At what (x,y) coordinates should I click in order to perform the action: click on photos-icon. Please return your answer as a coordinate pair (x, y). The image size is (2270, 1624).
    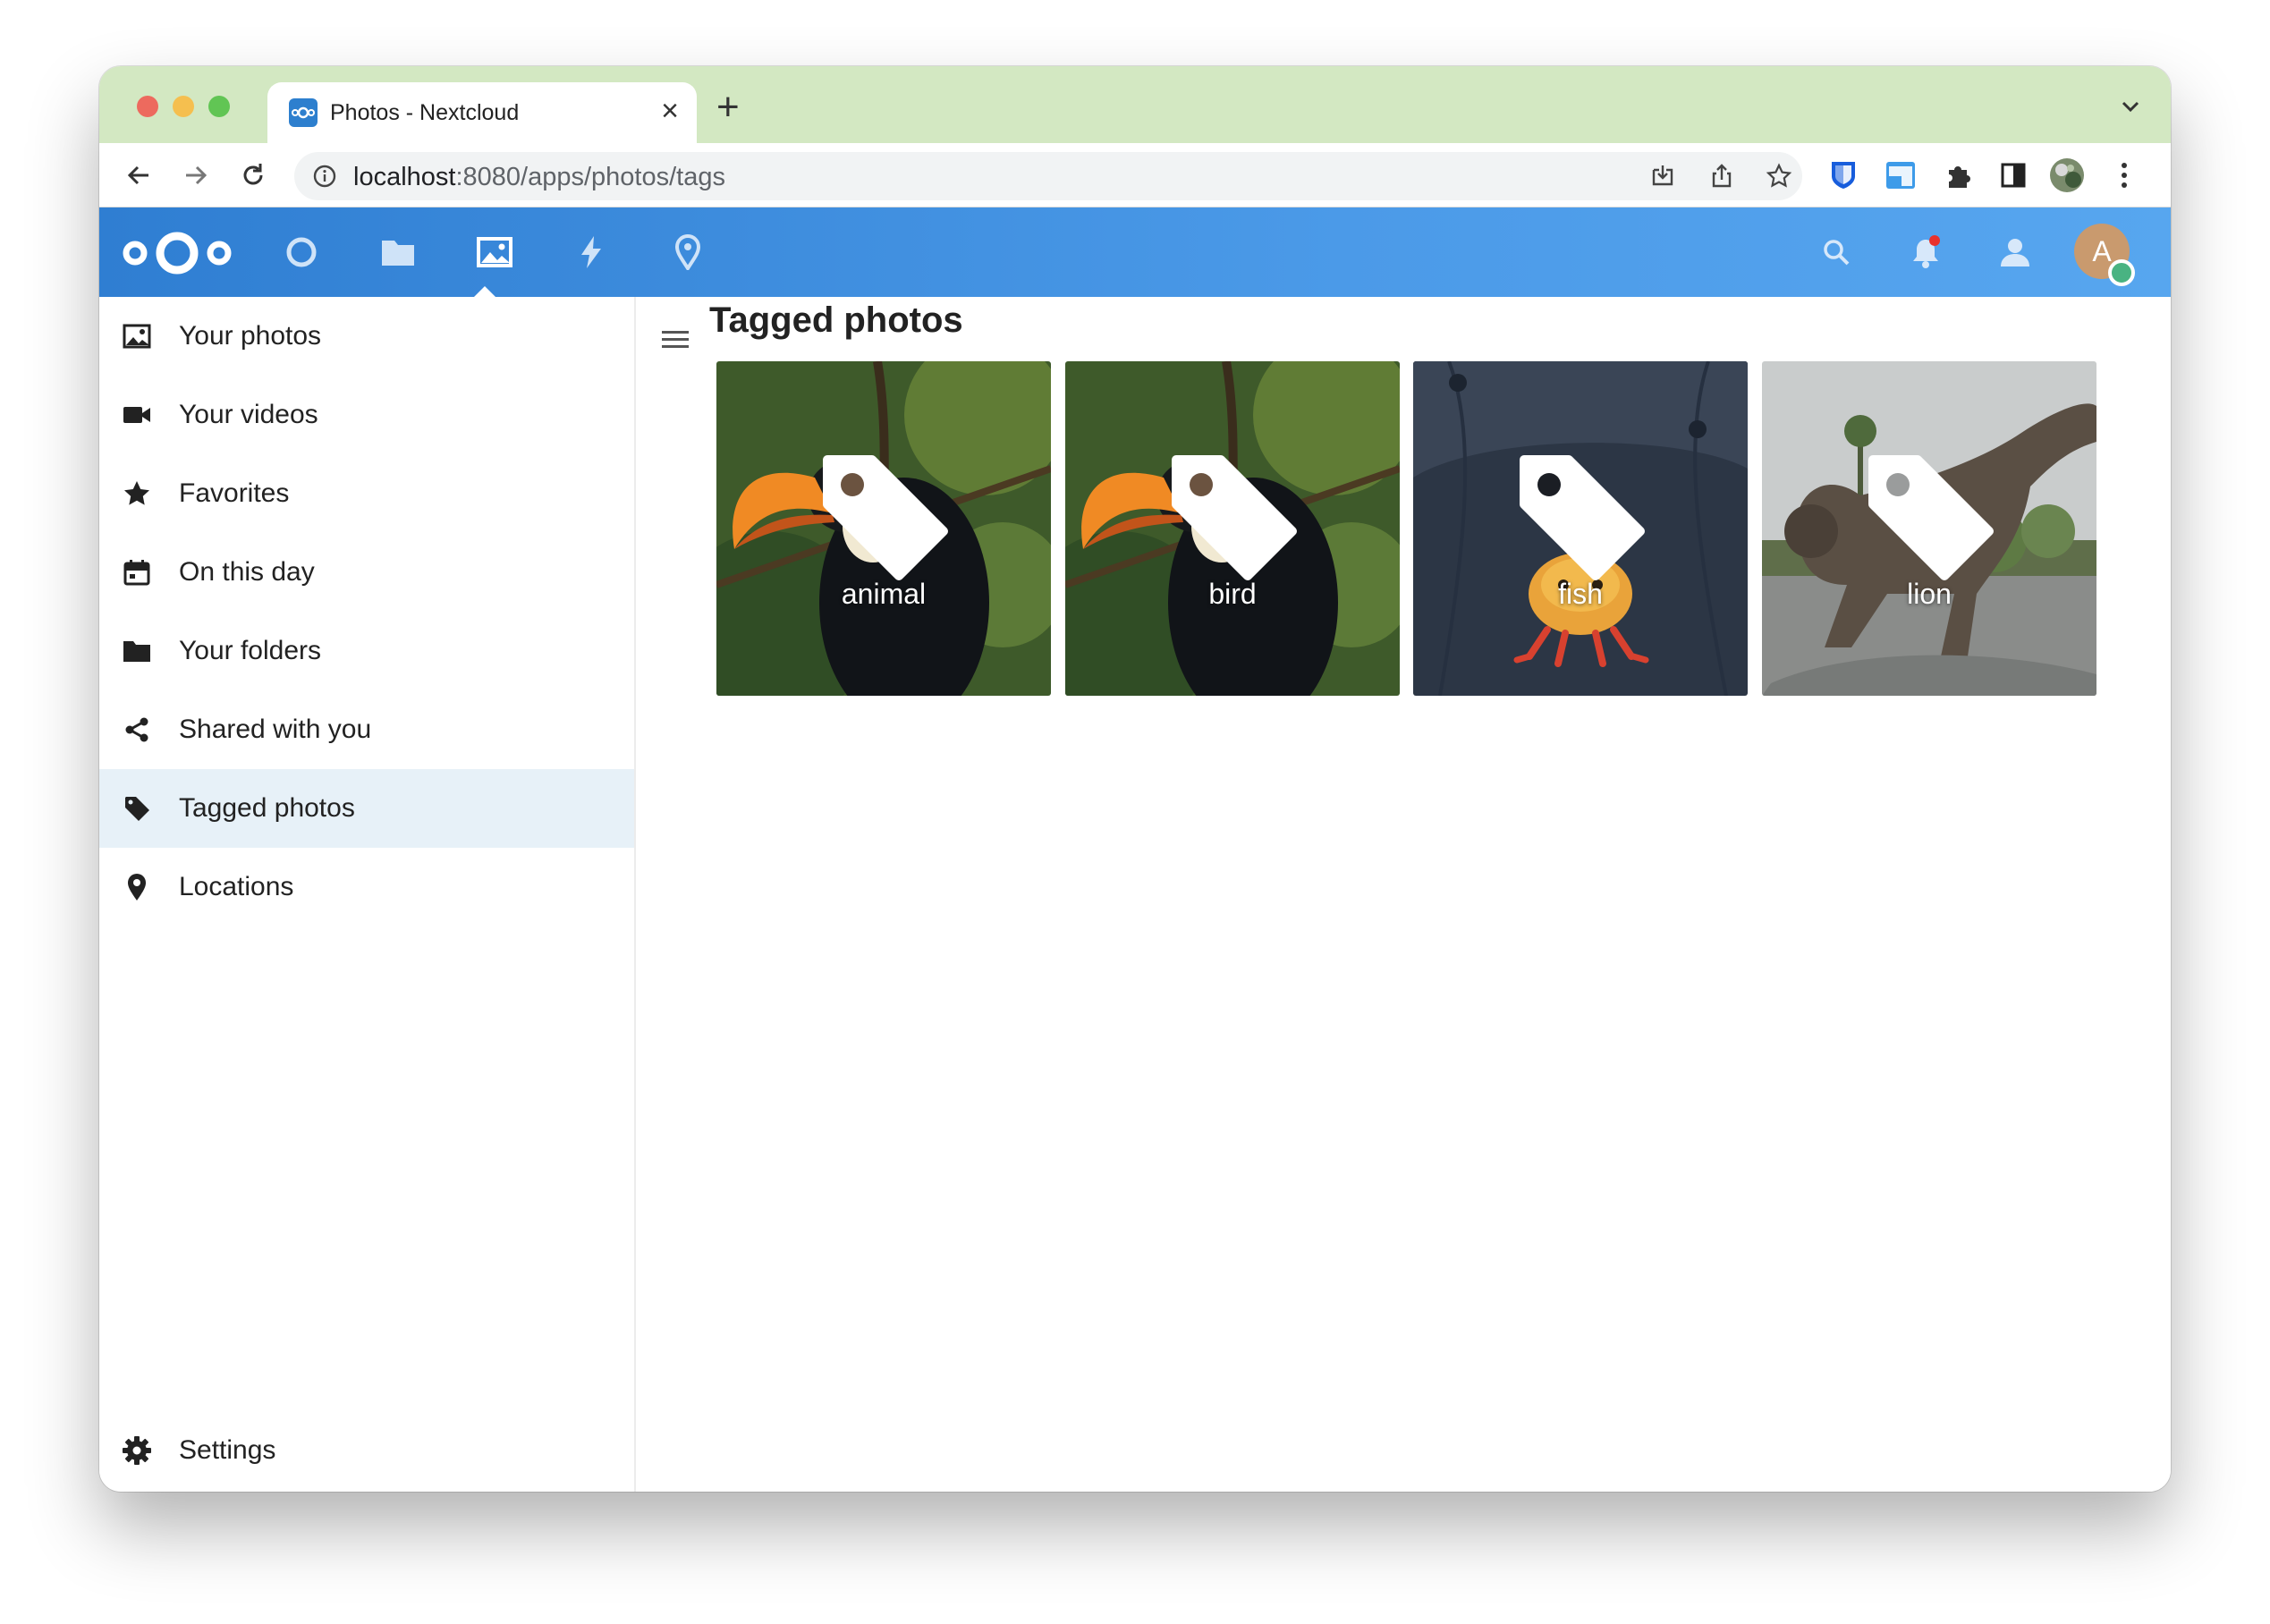
    Looking at the image, I should click on (494, 253).